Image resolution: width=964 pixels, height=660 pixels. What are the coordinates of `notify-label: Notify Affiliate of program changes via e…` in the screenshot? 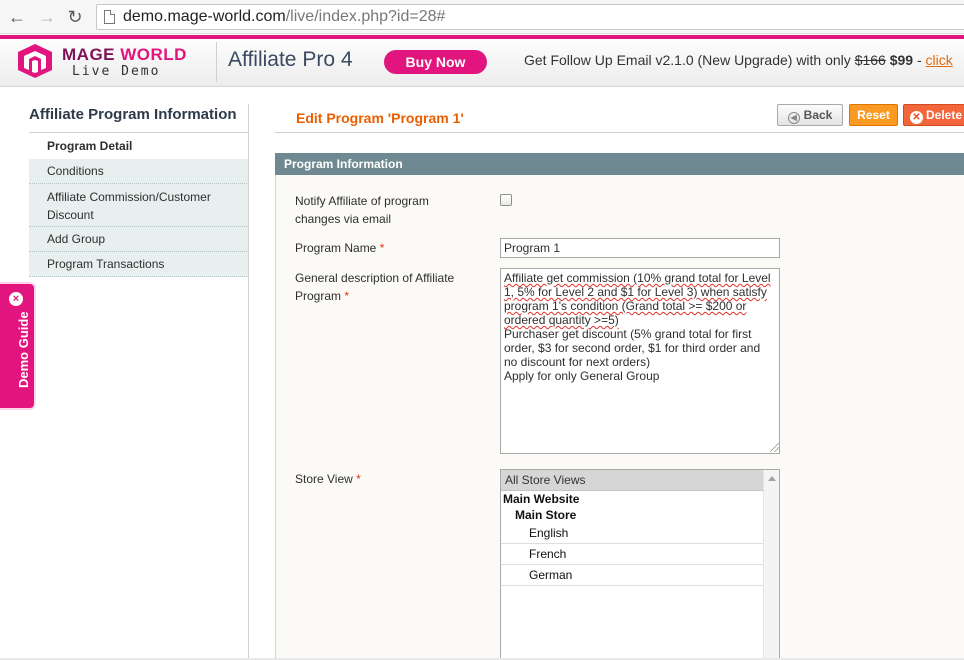 It's located at (362, 210).